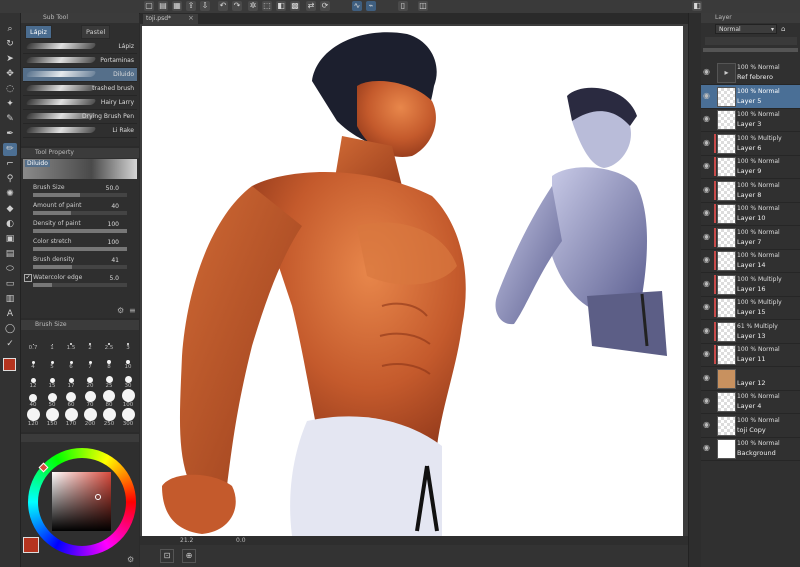 The image size is (800, 567). Describe the element at coordinates (749, 171) in the screenshot. I see `layer-name: Layer 9` at that location.